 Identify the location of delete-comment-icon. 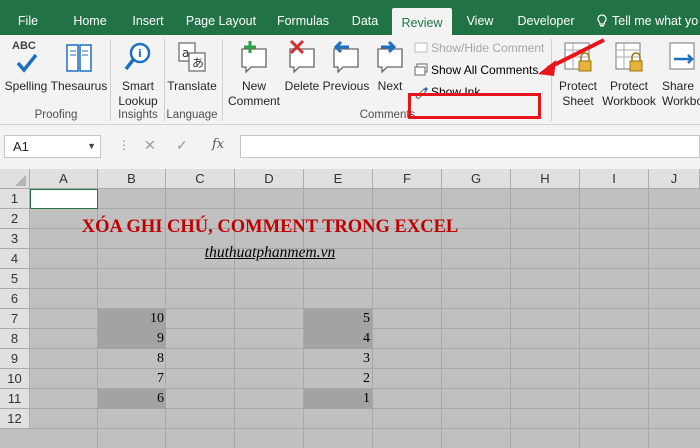
(302, 56).